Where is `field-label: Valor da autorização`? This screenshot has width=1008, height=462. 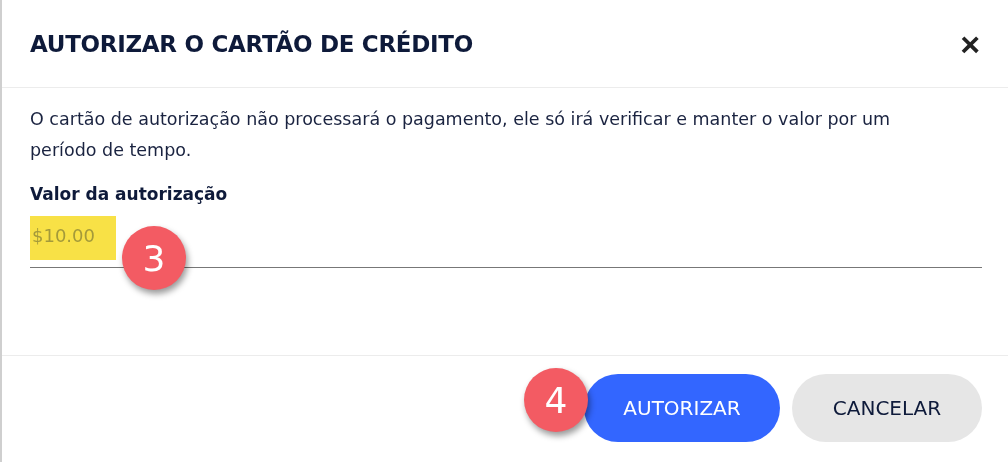
field-label: Valor da autorização is located at coordinates (129, 194).